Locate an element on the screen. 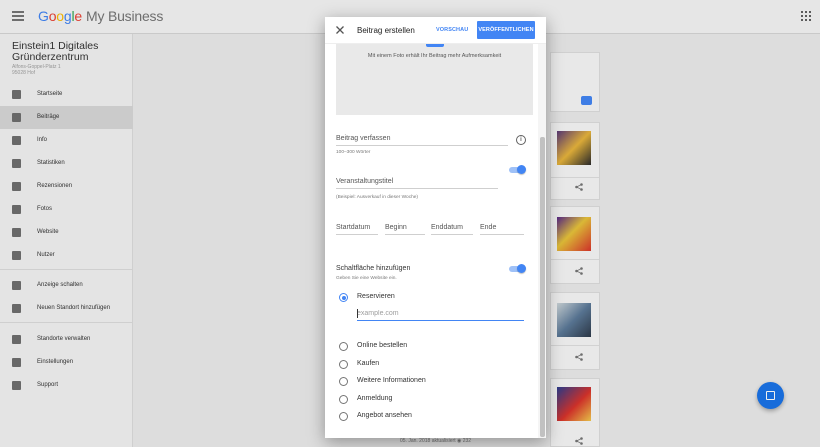  add-button-label: Schaltfläche hinzufügen is located at coordinates (373, 268).